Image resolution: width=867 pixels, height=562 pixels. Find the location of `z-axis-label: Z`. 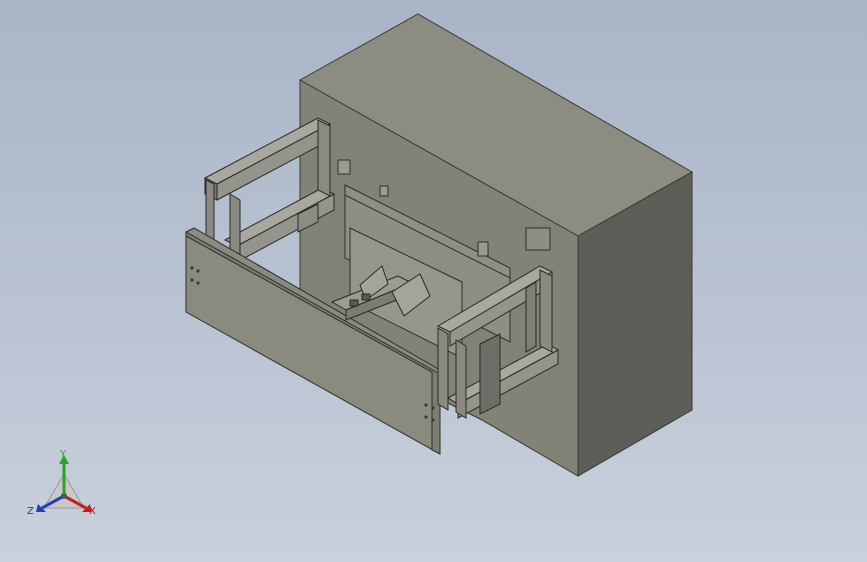

z-axis-label: Z is located at coordinates (30, 511).